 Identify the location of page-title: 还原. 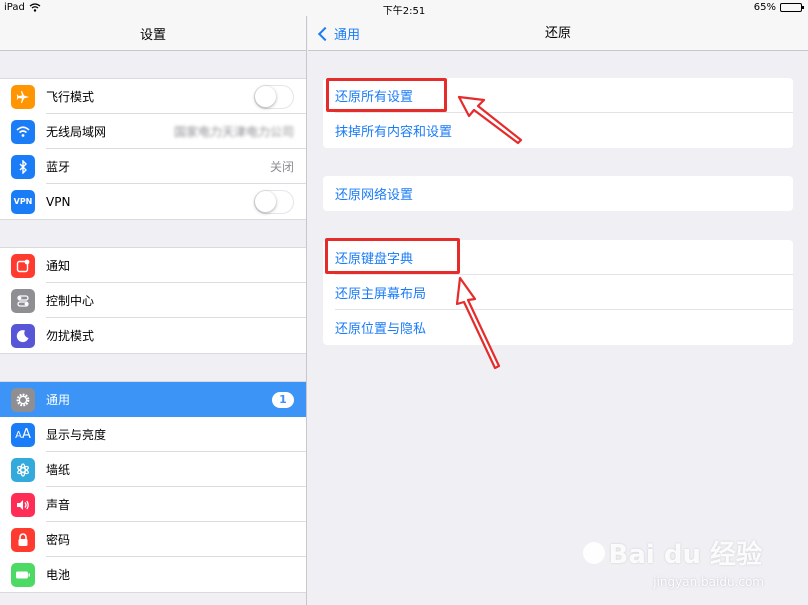
(557, 33).